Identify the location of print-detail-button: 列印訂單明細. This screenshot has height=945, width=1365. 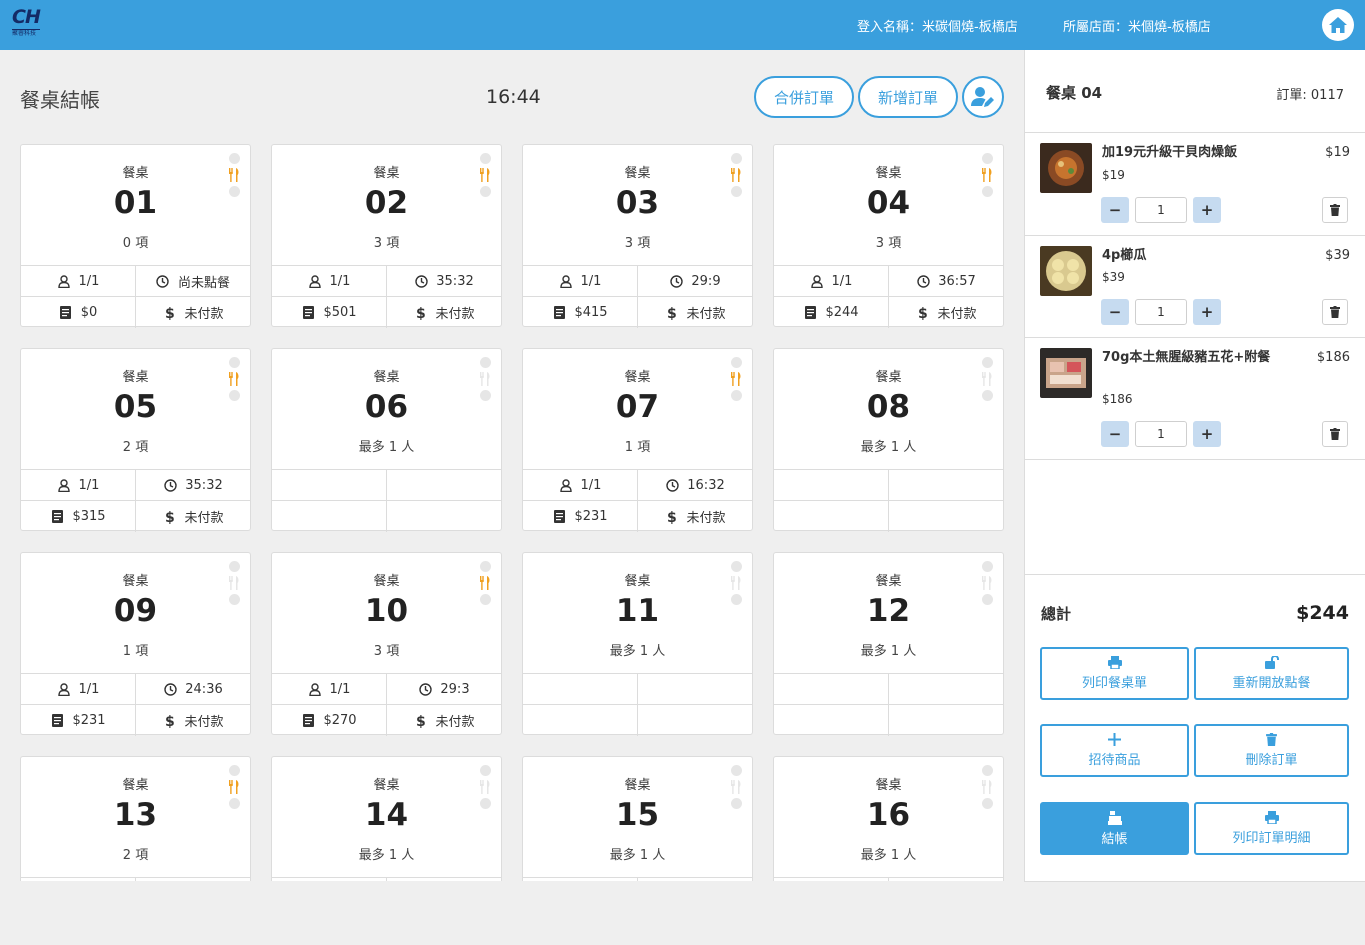
(1271, 828).